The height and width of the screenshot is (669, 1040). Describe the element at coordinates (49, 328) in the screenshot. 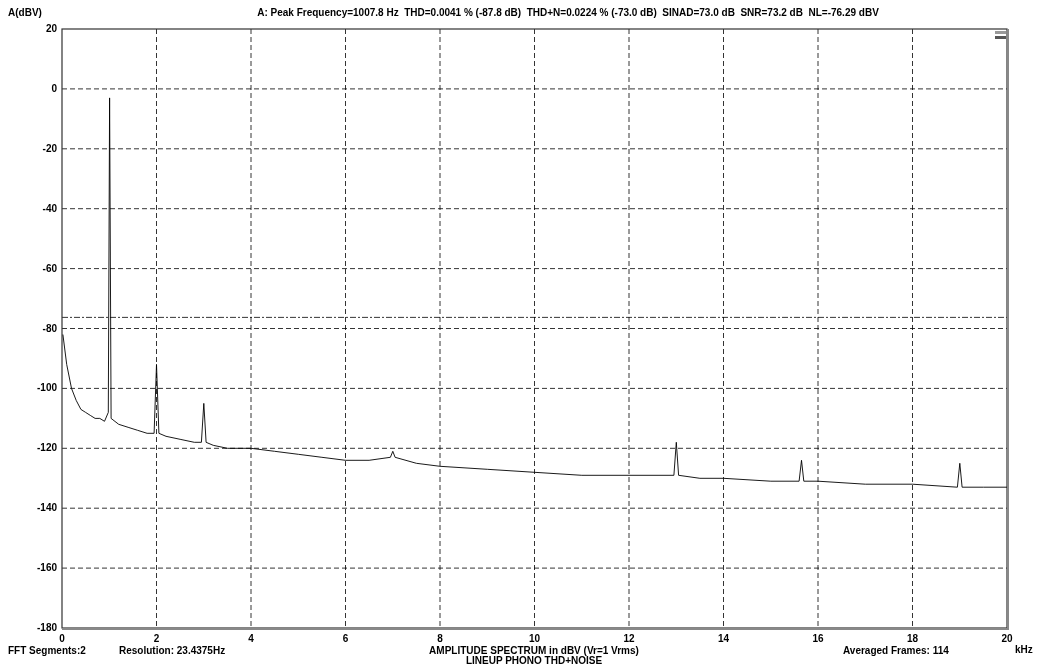

I see `y-tick-label: -80` at that location.